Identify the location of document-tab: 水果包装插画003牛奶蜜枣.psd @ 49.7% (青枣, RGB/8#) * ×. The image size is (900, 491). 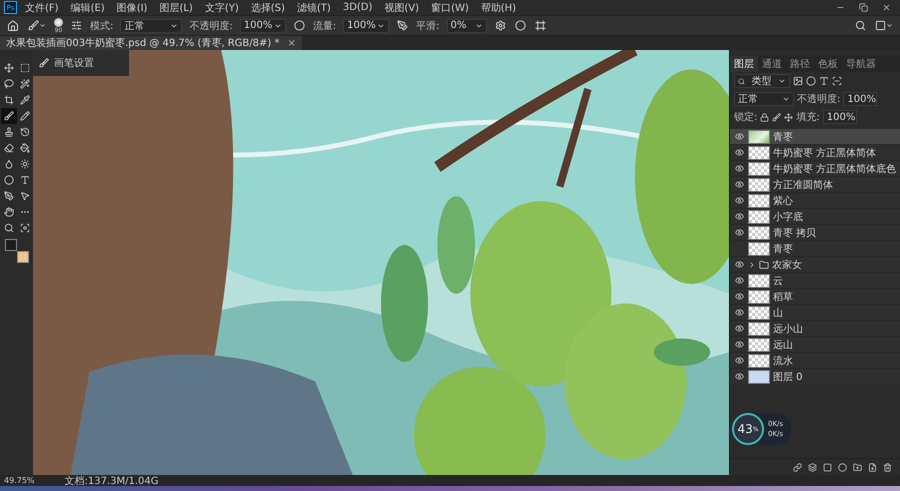
(151, 43).